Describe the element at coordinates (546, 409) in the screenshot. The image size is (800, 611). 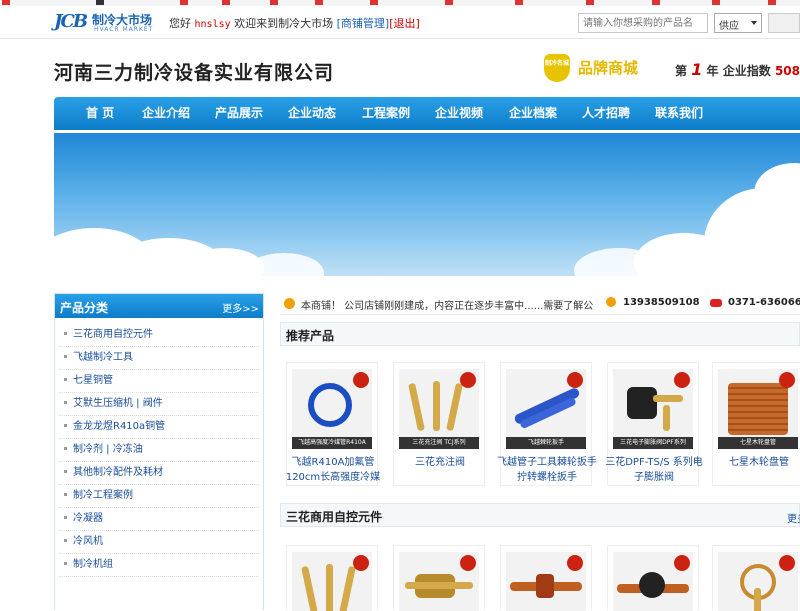
I see `product-image: 飞越棘轮扳手` at that location.